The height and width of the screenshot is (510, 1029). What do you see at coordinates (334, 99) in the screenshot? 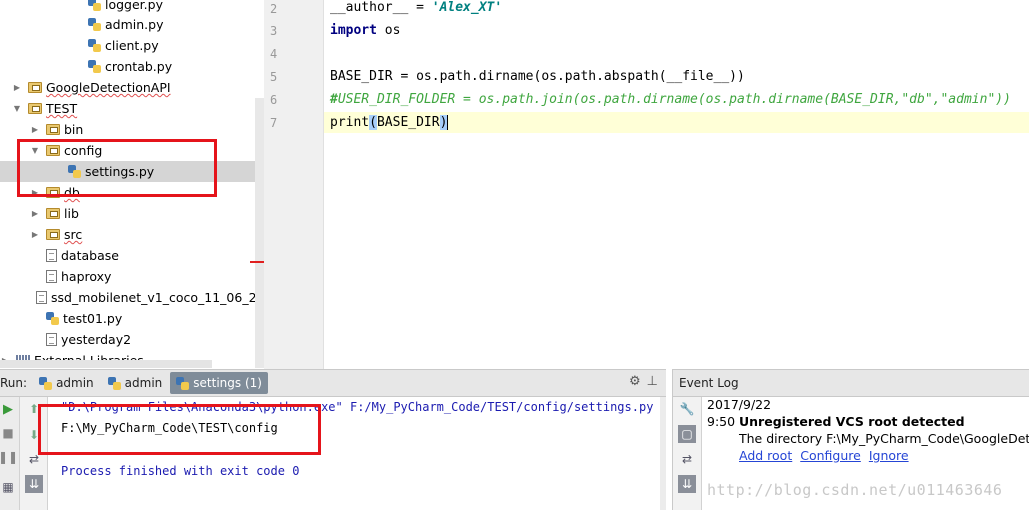
I see `comment-hash: #` at bounding box center [334, 99].